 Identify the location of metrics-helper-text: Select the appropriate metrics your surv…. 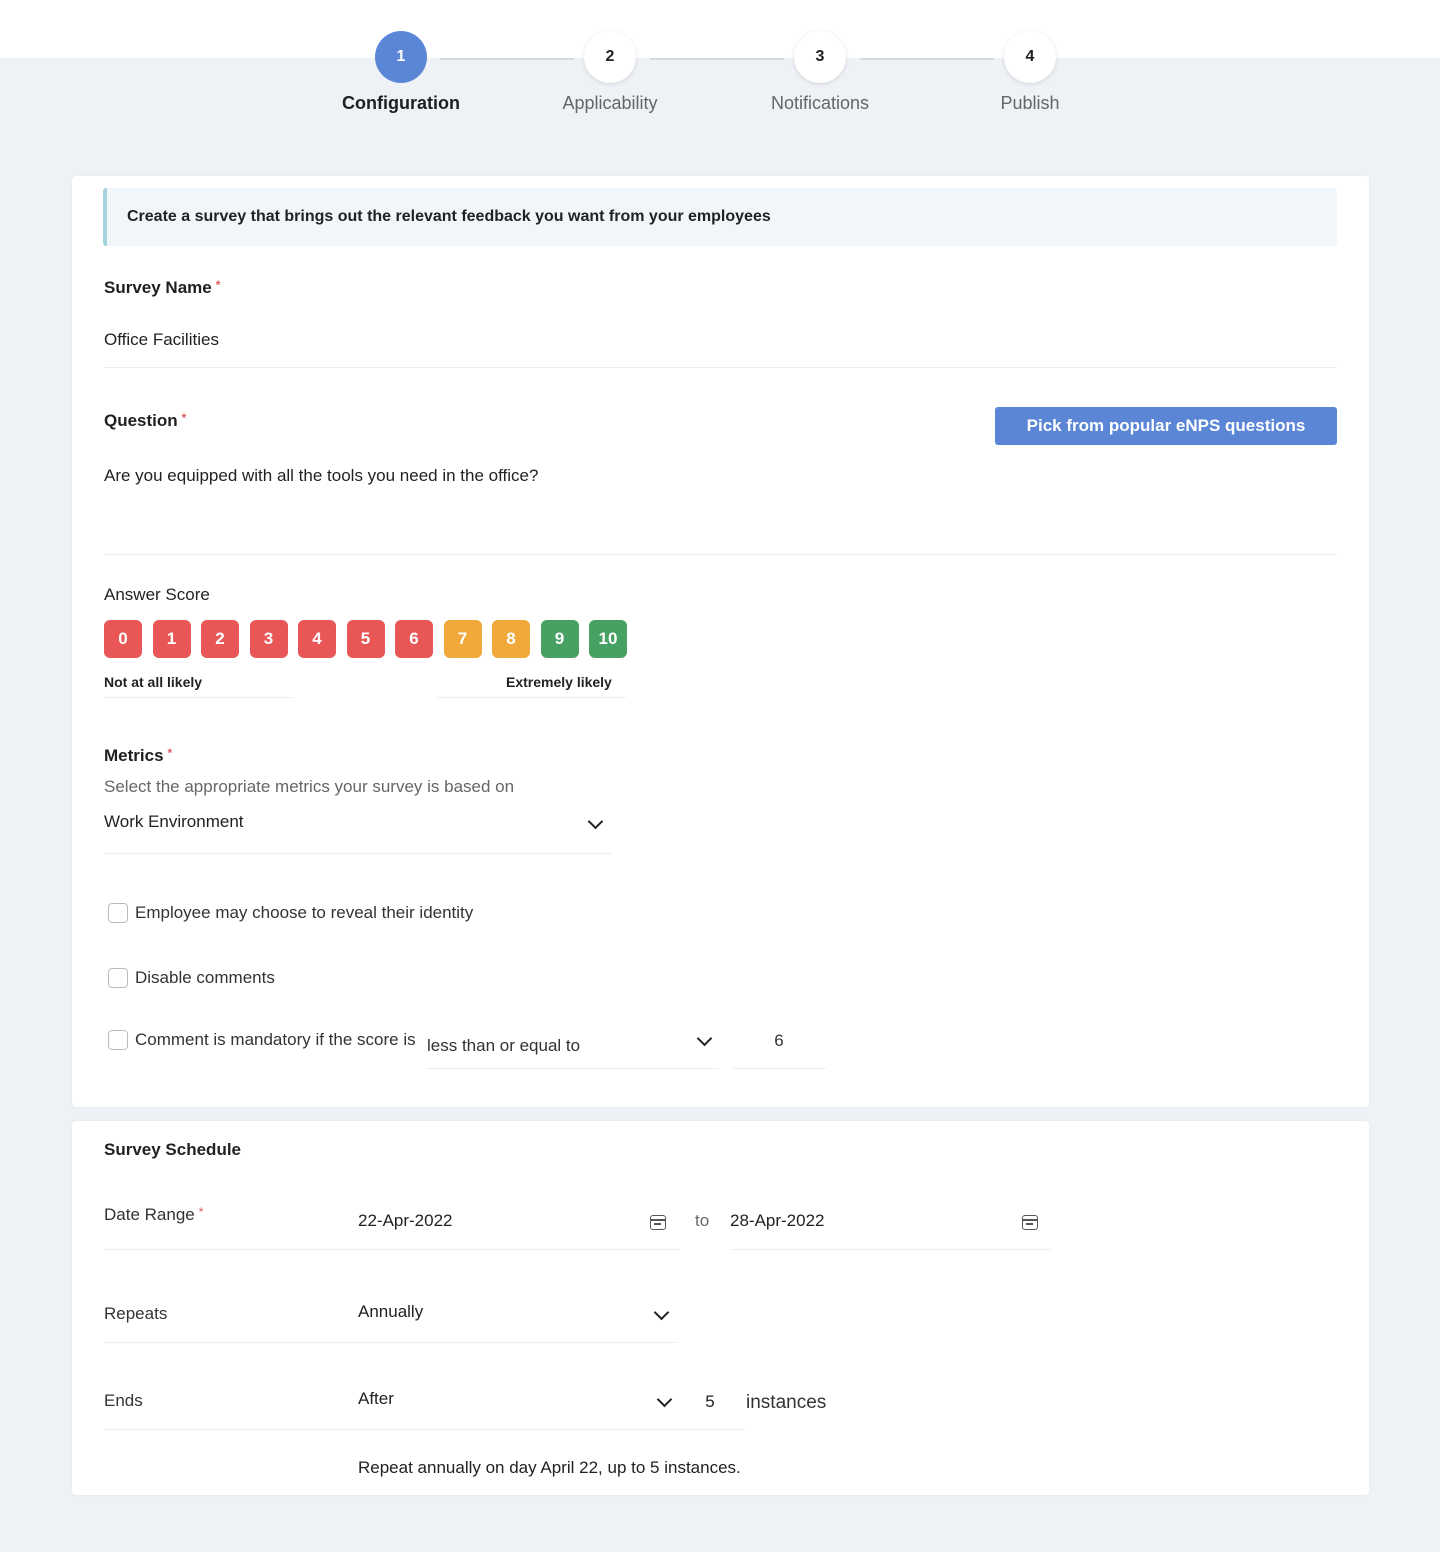
(309, 786).